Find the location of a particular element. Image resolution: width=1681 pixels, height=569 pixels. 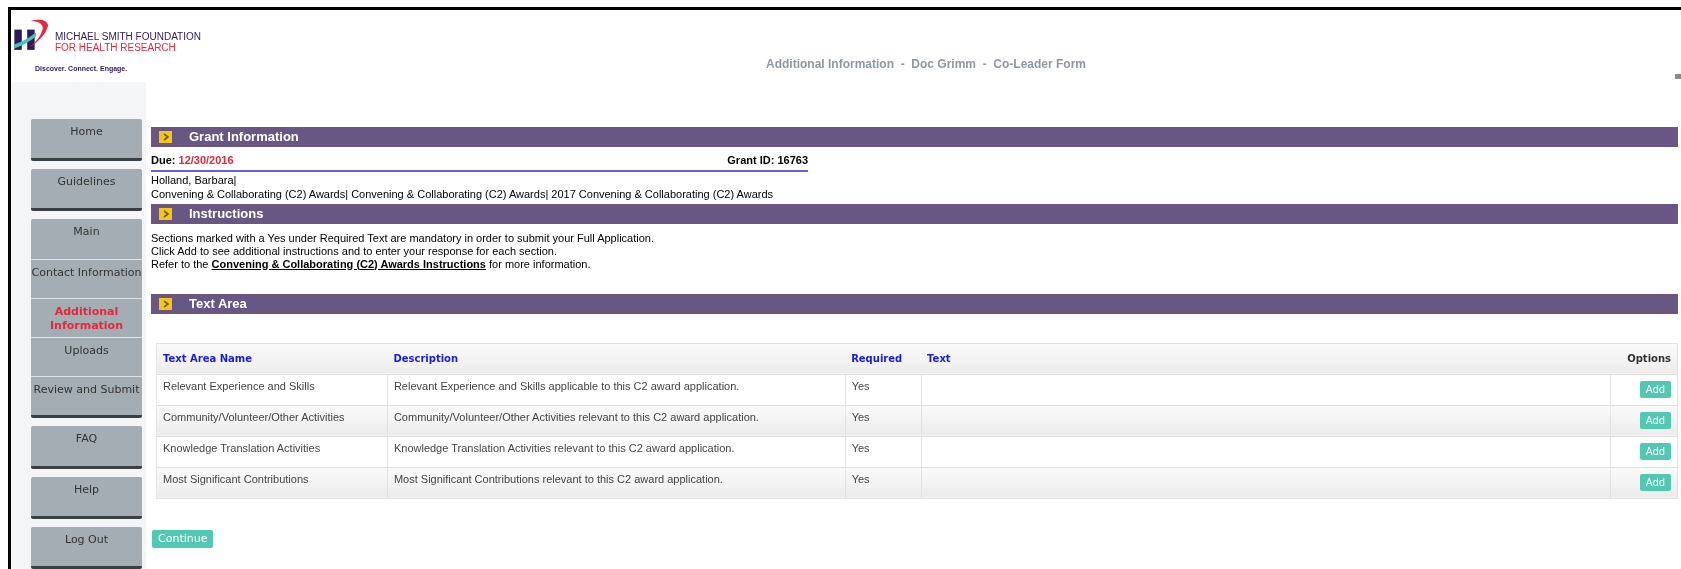

instruction-text: Refer to the Convening & Collaborating (C2) Awards Instructions for more information. is located at coordinates (371, 264).